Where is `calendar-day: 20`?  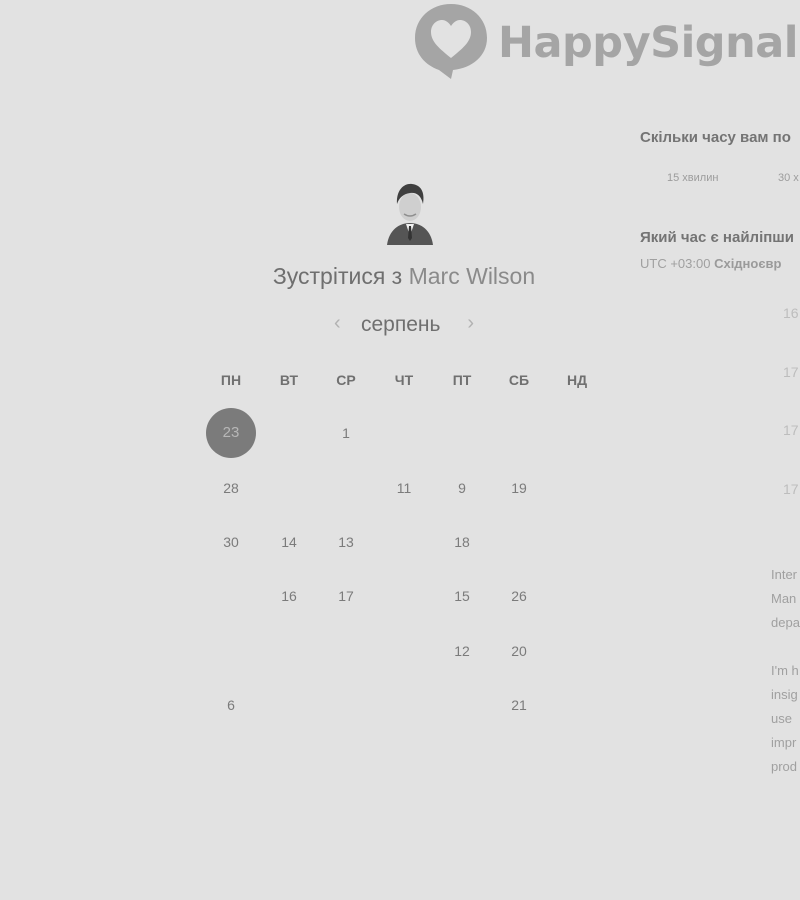
calendar-day: 20 is located at coordinates (519, 651).